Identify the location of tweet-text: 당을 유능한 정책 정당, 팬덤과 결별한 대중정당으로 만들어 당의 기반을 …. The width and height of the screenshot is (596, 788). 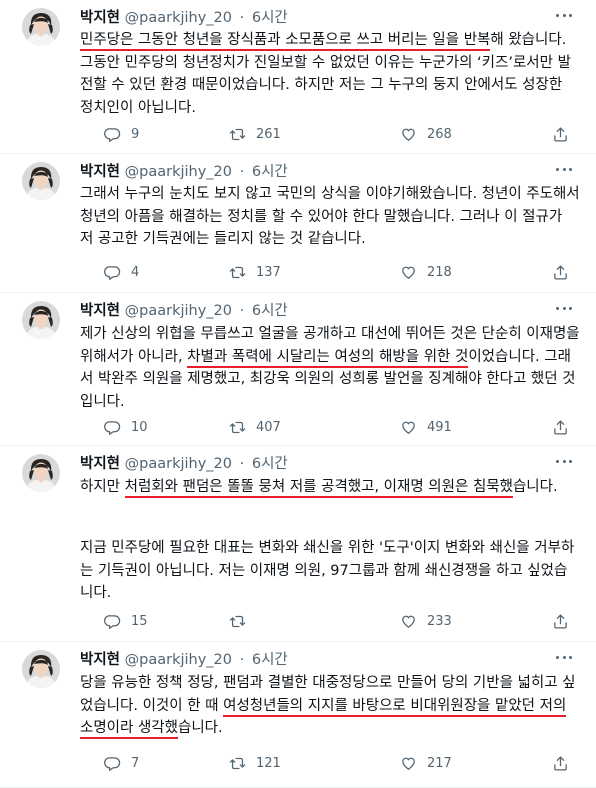
(330, 706).